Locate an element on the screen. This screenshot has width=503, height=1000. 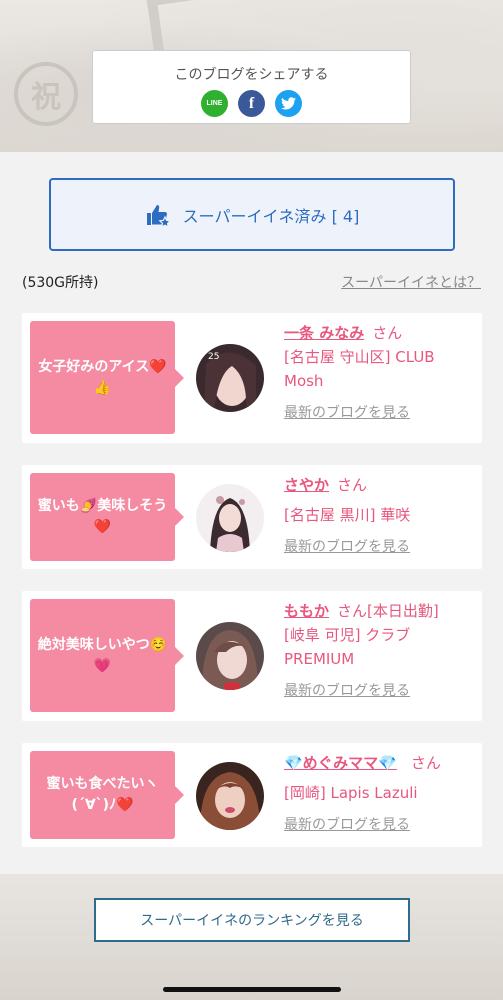
comment-bubble: 蜜いも食べたいヽ(´∀`)ﾉ❤️ is located at coordinates (107, 795).